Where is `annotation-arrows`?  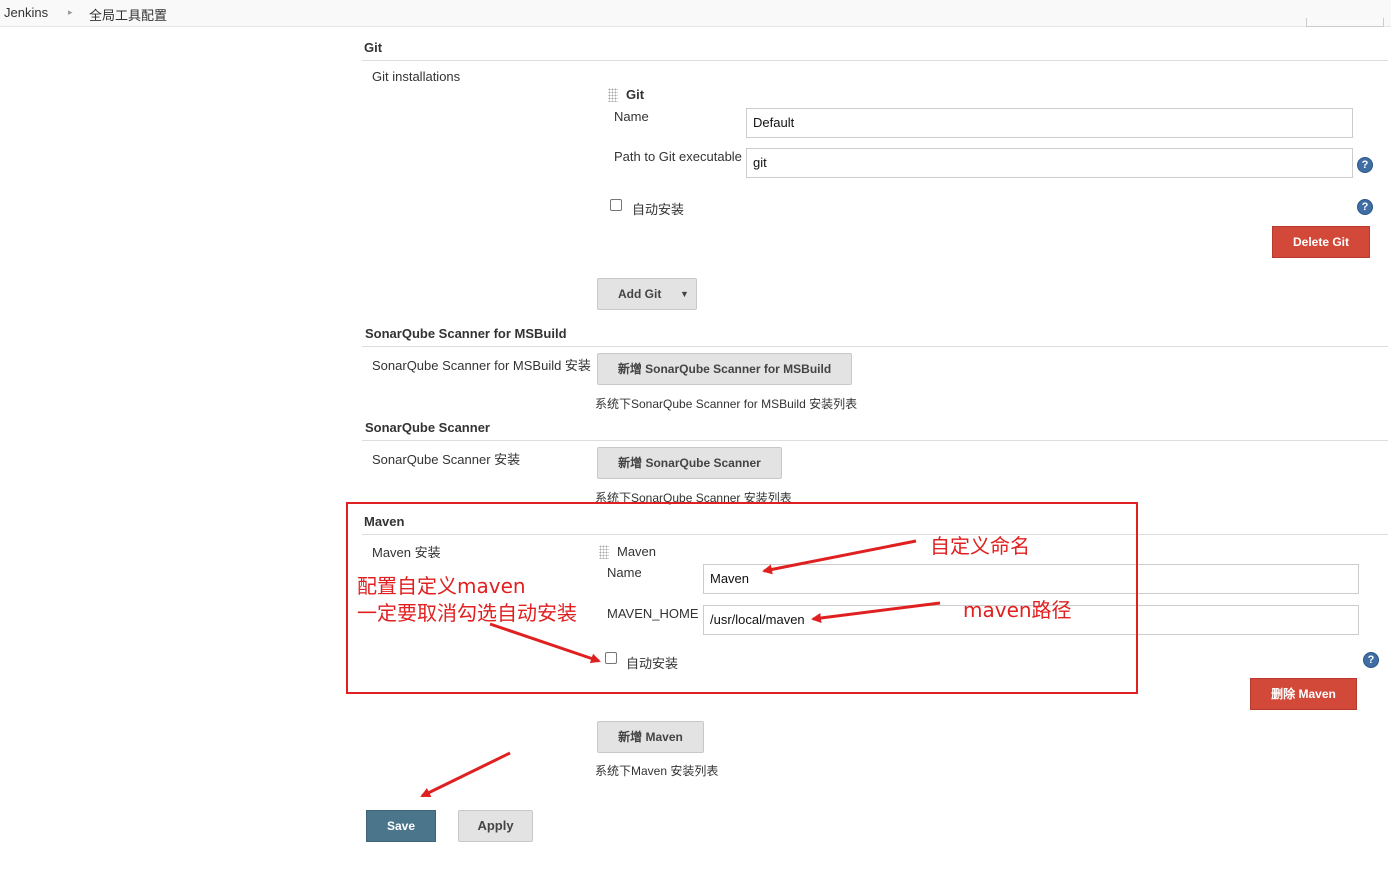
annotation-arrows is located at coordinates (680, 668).